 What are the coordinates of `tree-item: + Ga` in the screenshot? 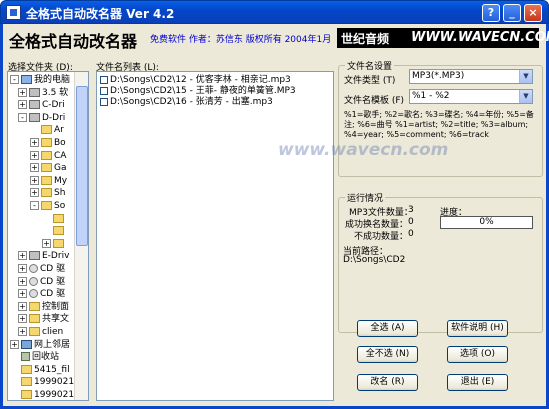 It's located at (48, 168).